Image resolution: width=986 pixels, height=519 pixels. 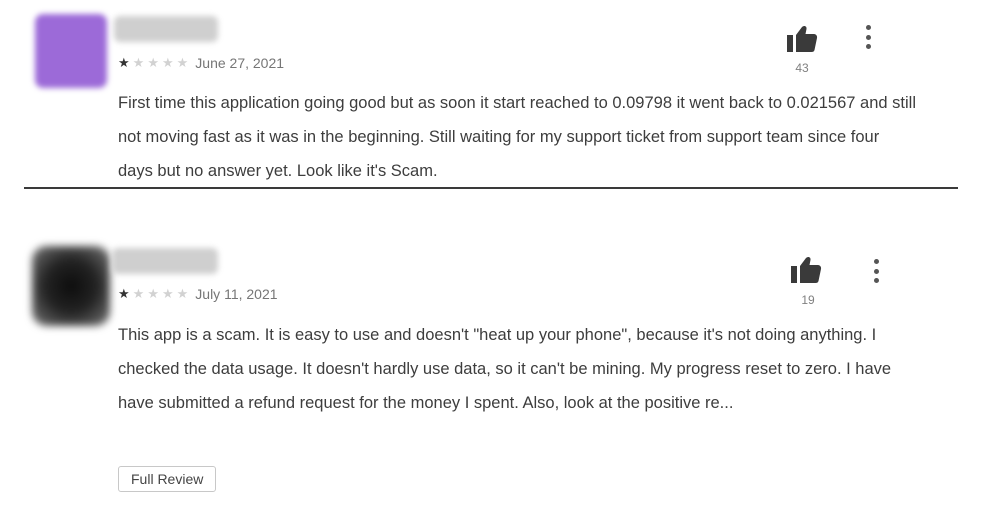 What do you see at coordinates (167, 479) in the screenshot?
I see `full-review-button: Full Review` at bounding box center [167, 479].